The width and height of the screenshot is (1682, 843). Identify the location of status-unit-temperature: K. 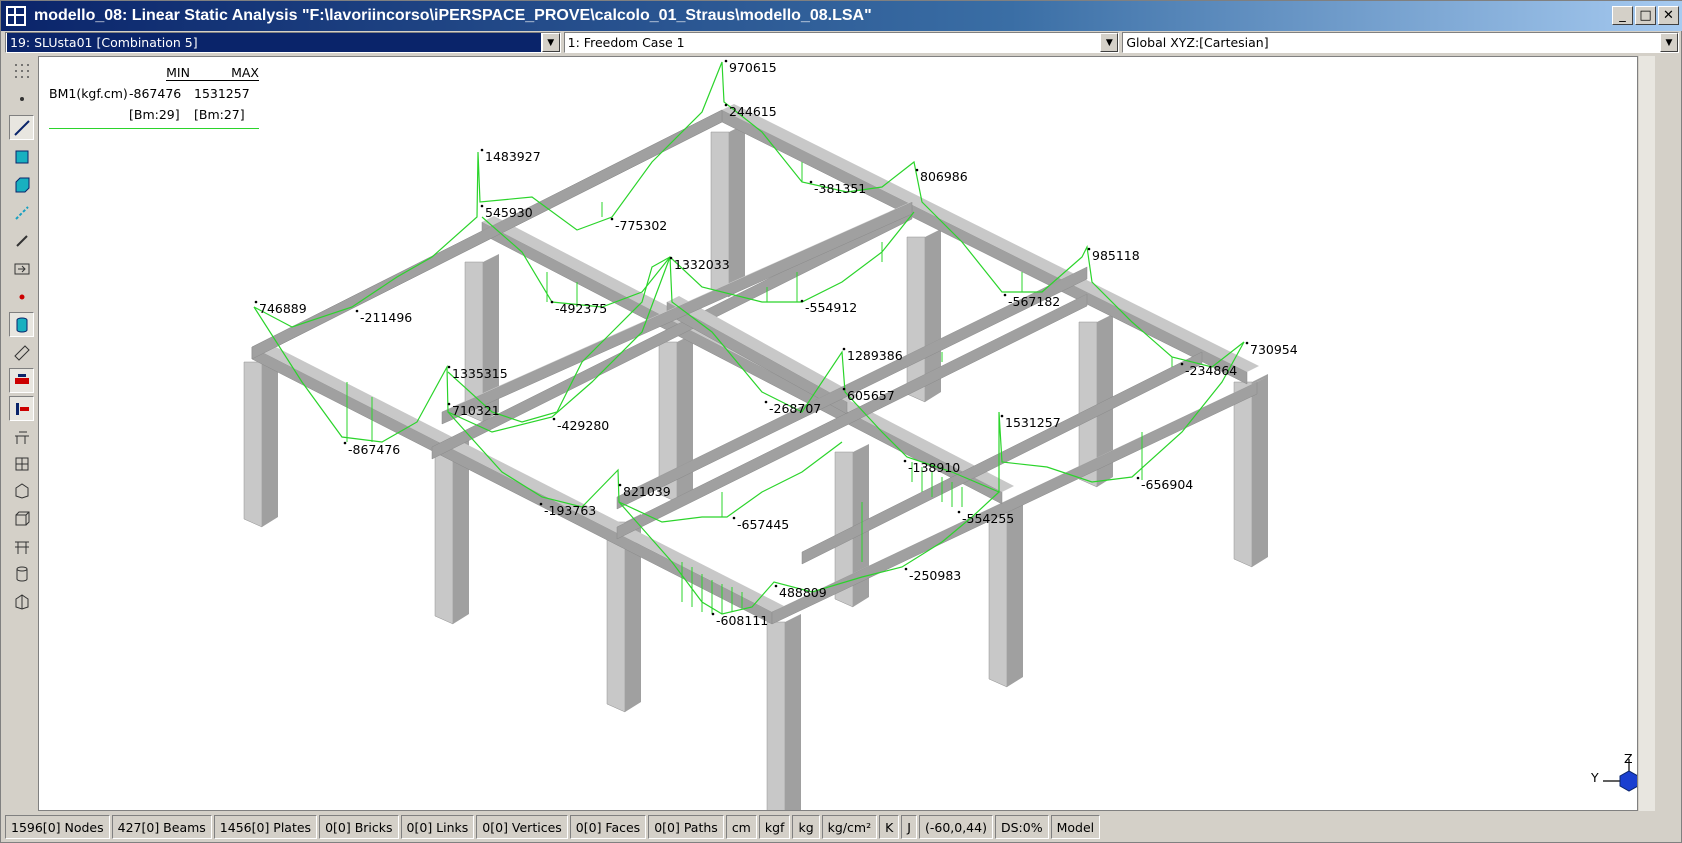
(889, 827).